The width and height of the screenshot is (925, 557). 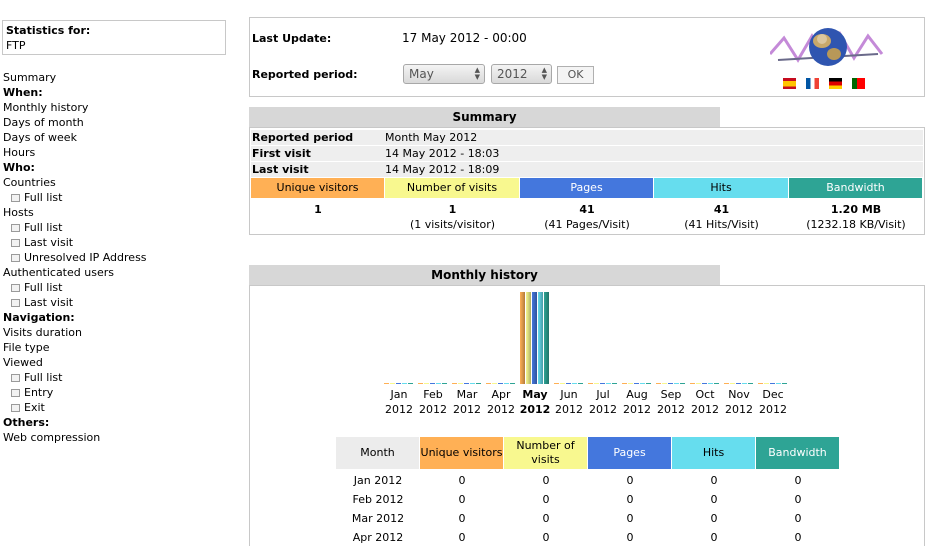 I want to click on menu-item-label: Web compression, so click(x=52, y=437).